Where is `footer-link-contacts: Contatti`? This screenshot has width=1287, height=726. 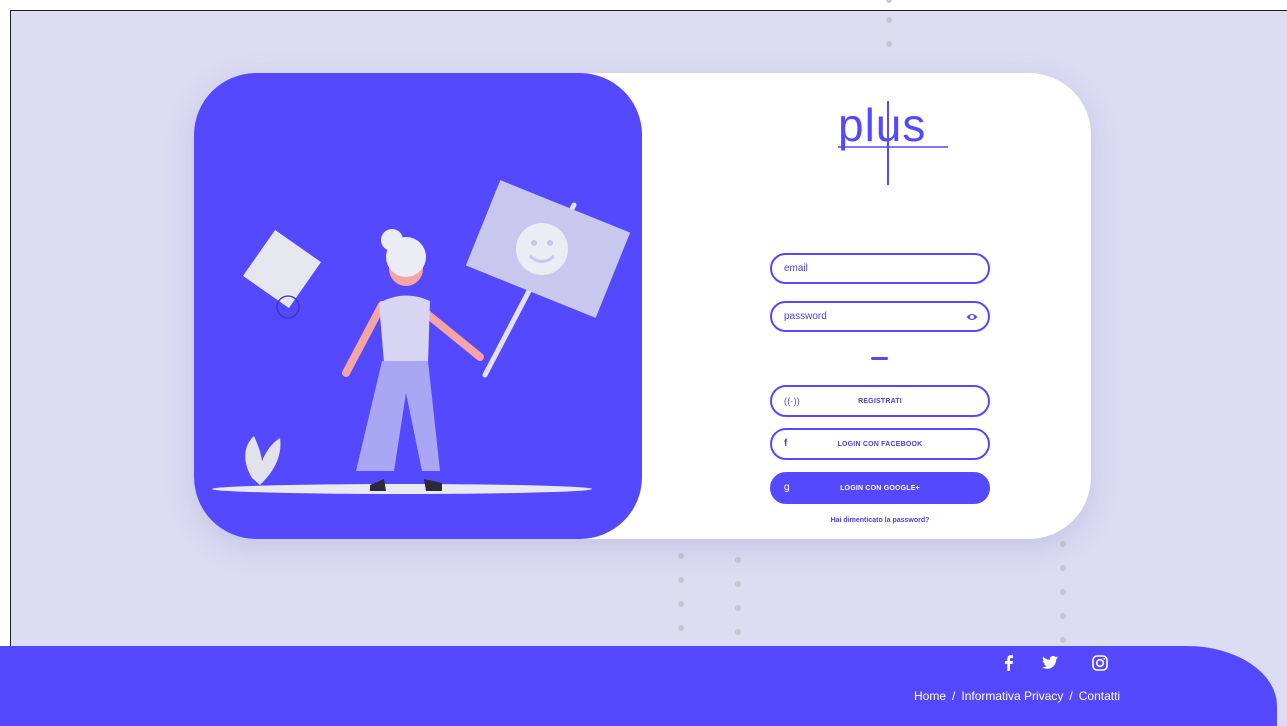
footer-link-contacts: Contatti is located at coordinates (1099, 696).